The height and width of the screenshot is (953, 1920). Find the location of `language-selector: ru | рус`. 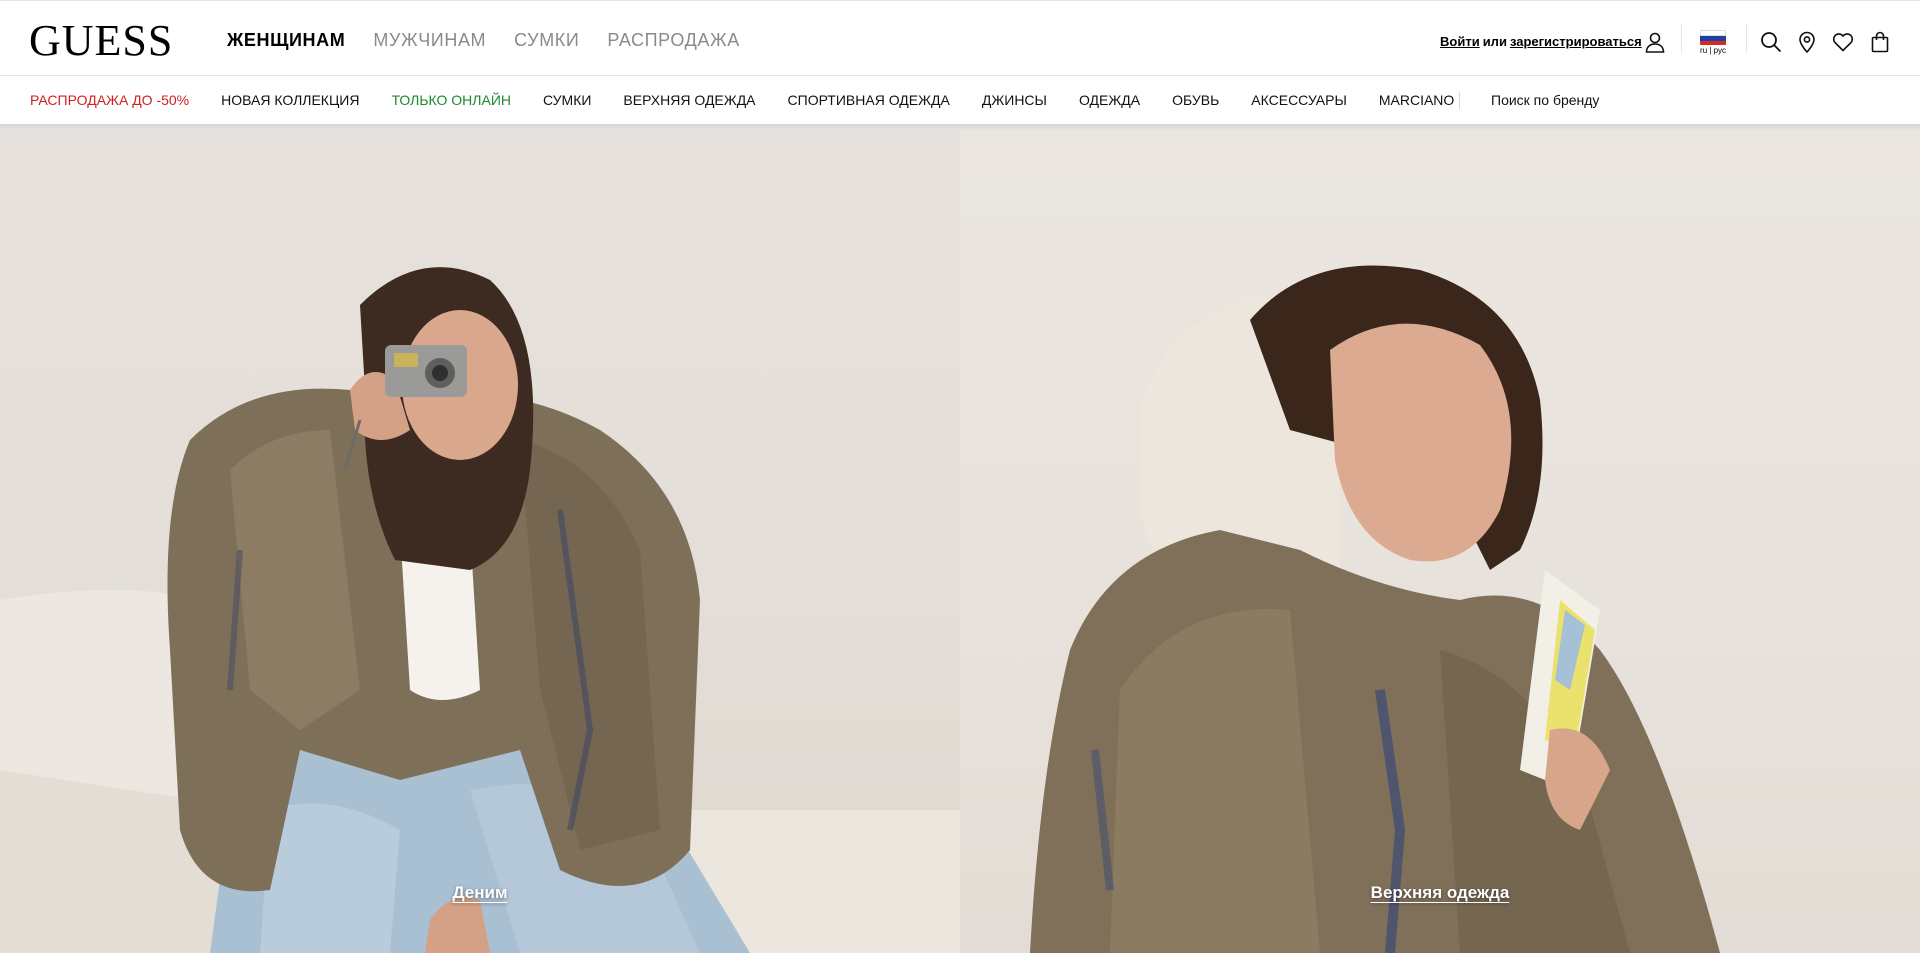

language-selector: ru | рус is located at coordinates (1713, 44).